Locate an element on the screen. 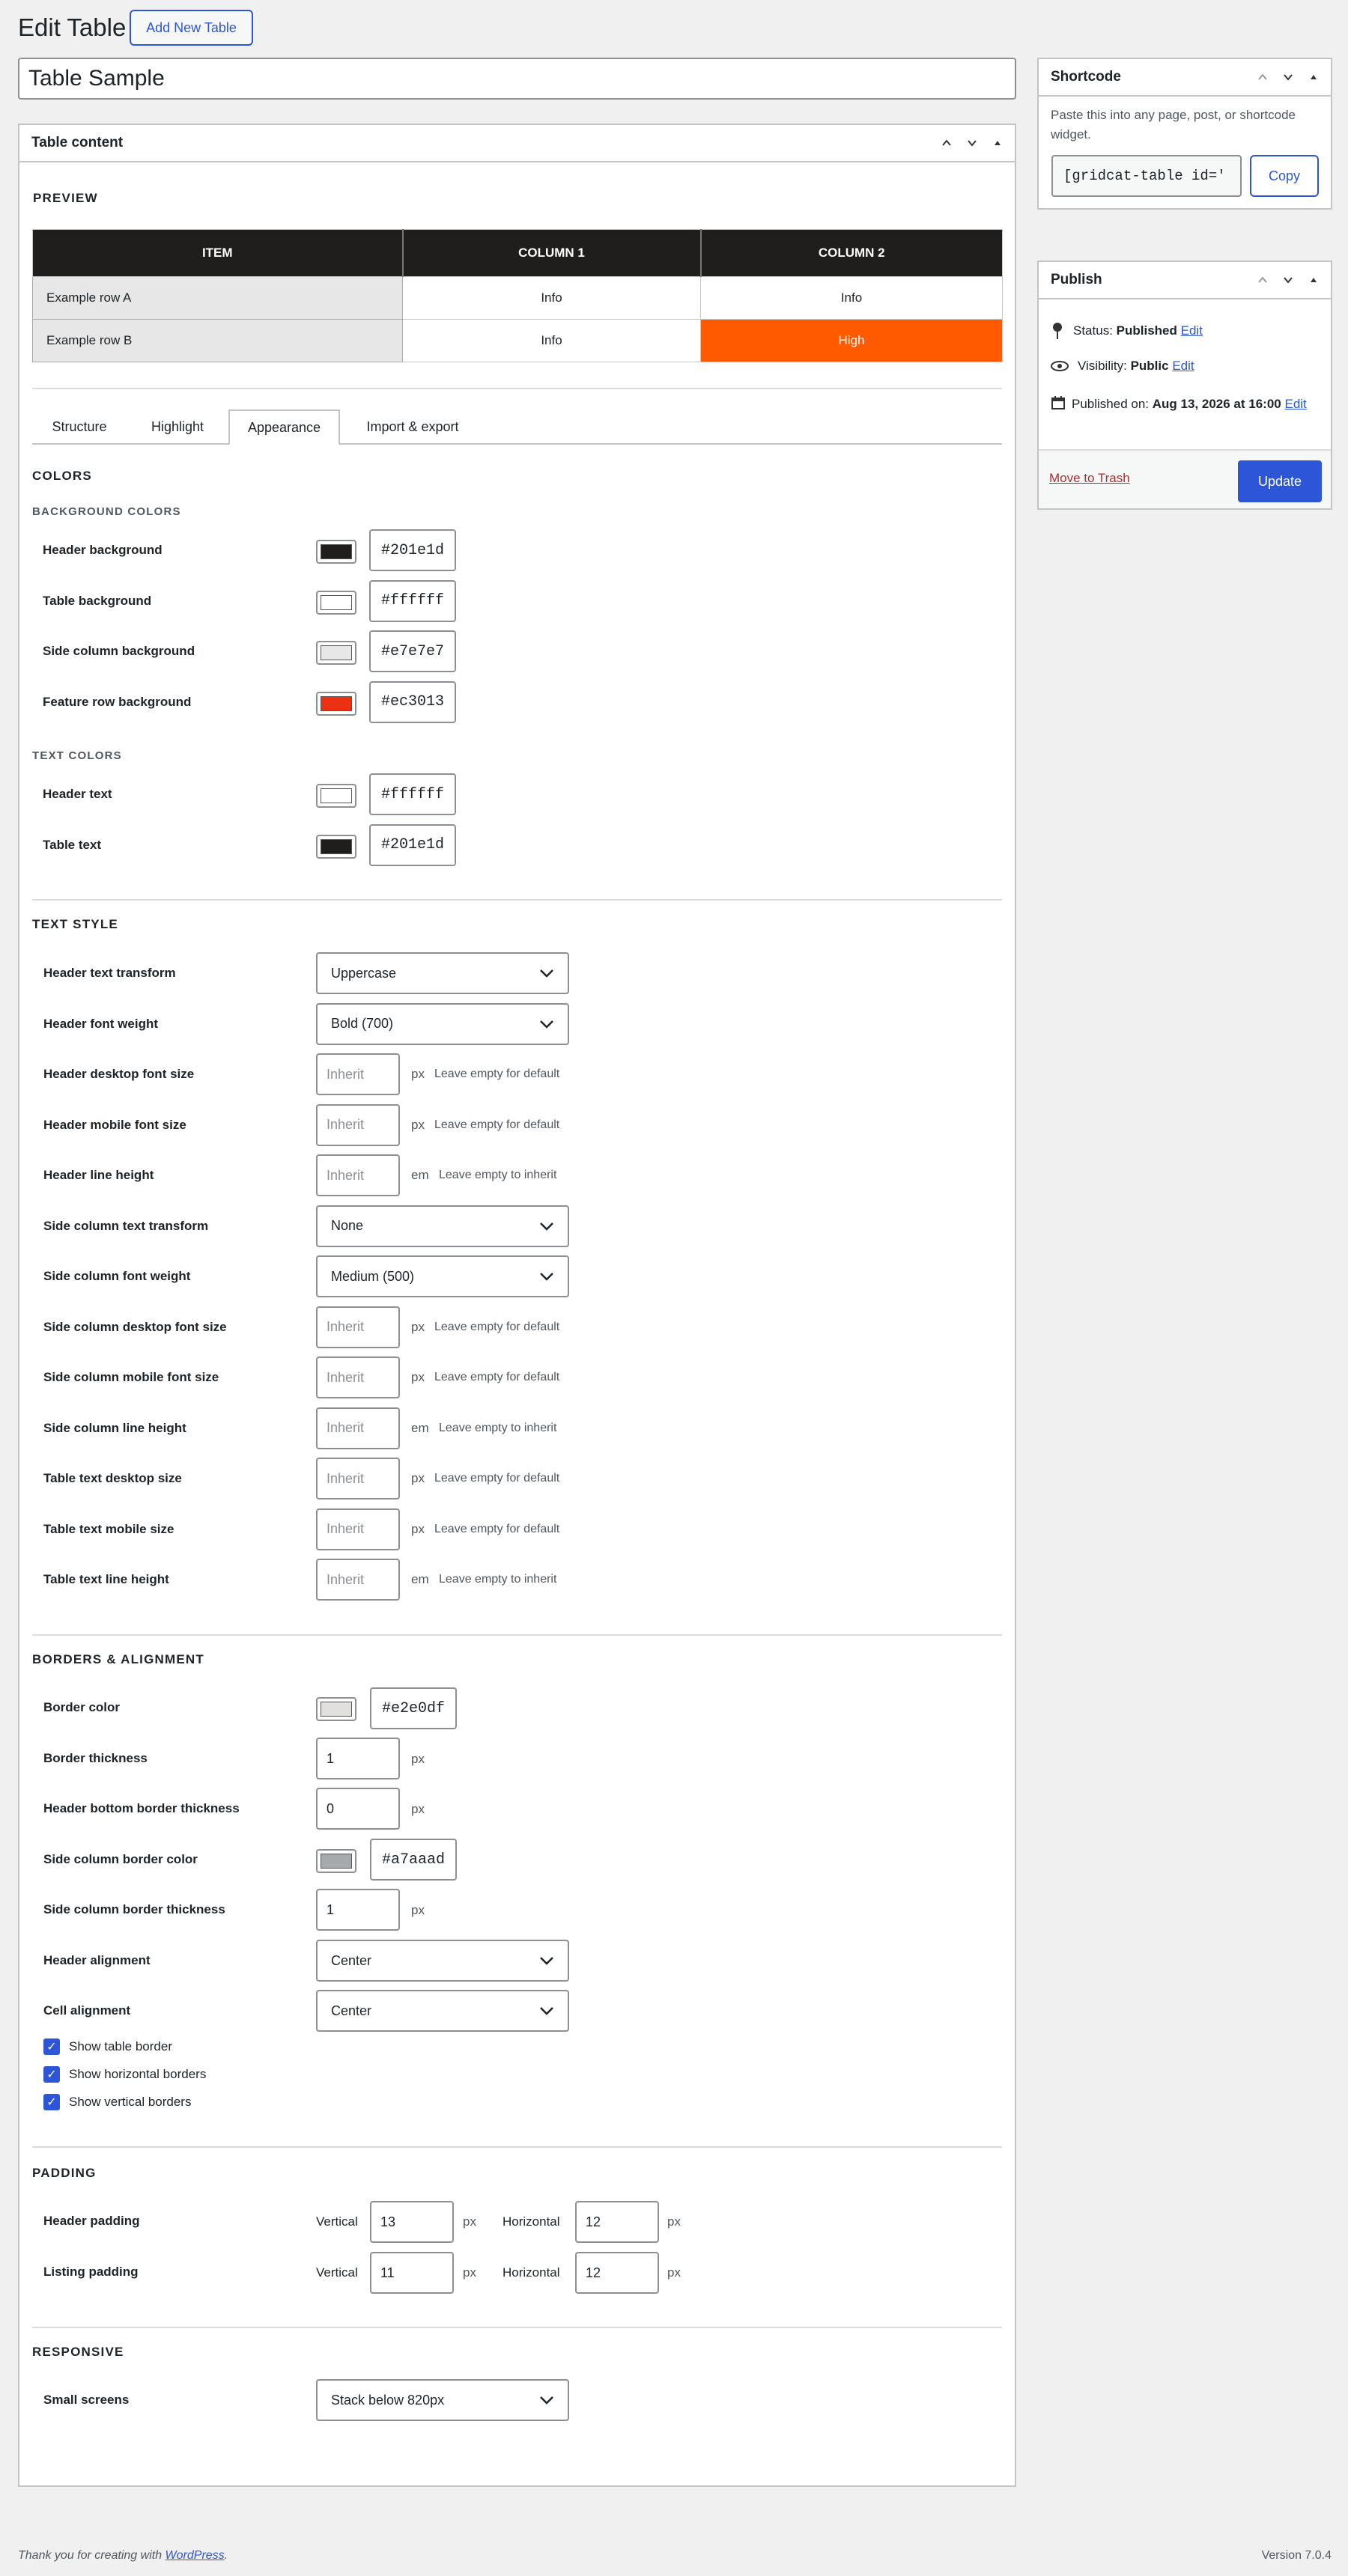 The width and height of the screenshot is (1348, 2576). copy-button: Copy is located at coordinates (1284, 176).